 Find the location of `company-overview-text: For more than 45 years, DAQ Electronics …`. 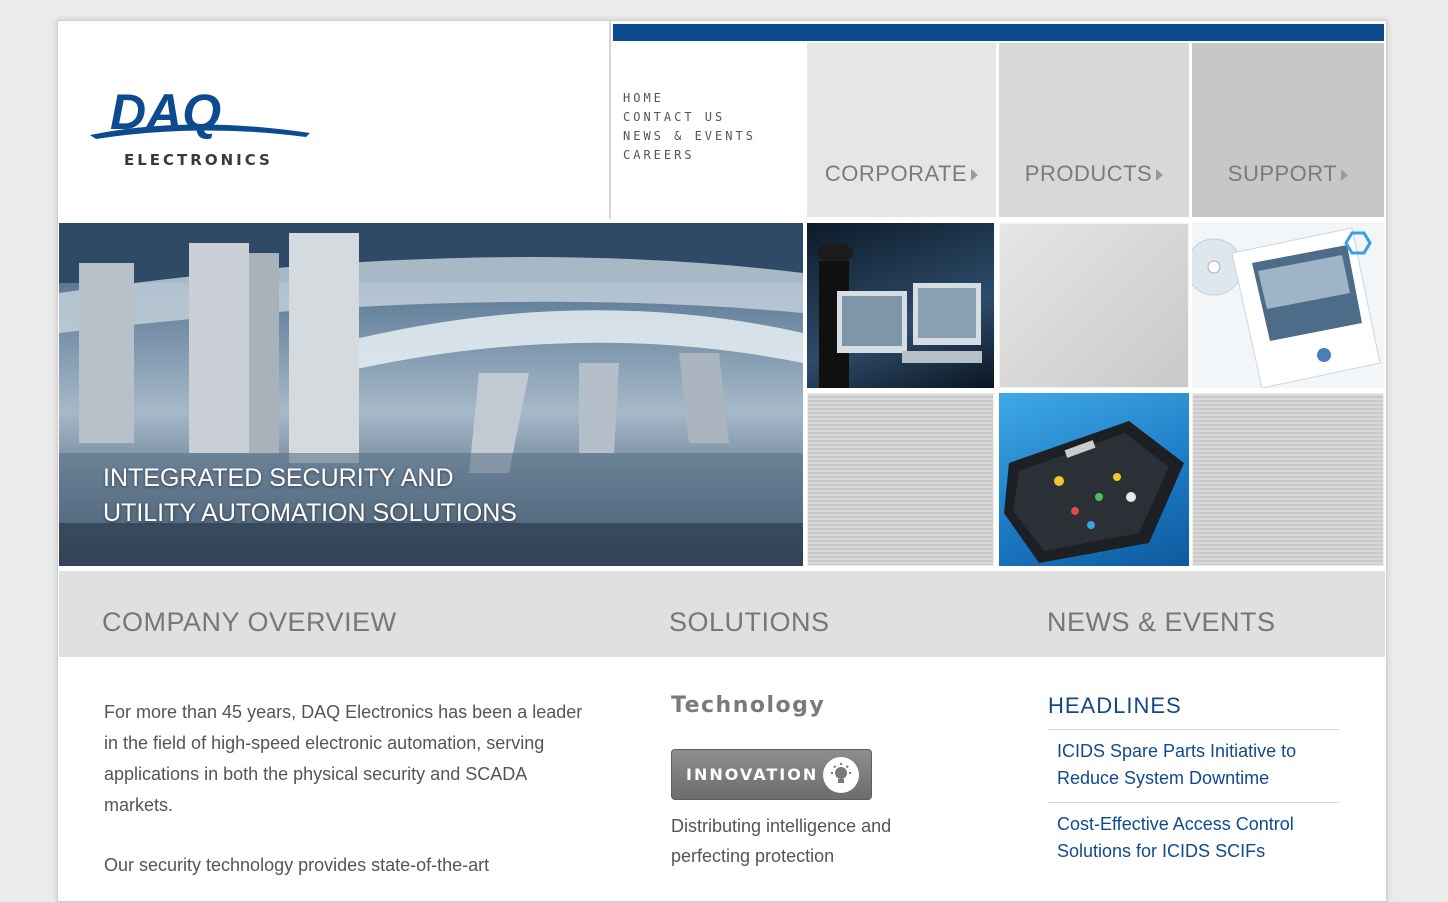

company-overview-text: For more than 45 years, DAQ Electronics … is located at coordinates (344, 799).